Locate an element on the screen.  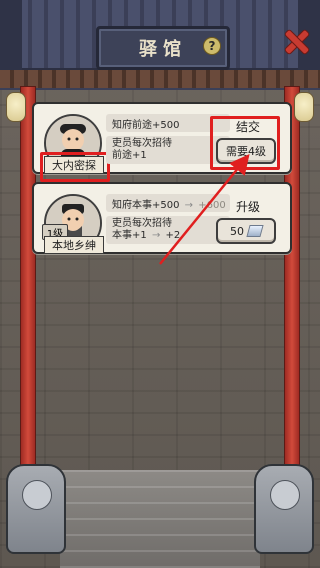
roof-eave is located at coordinates (160, 79).